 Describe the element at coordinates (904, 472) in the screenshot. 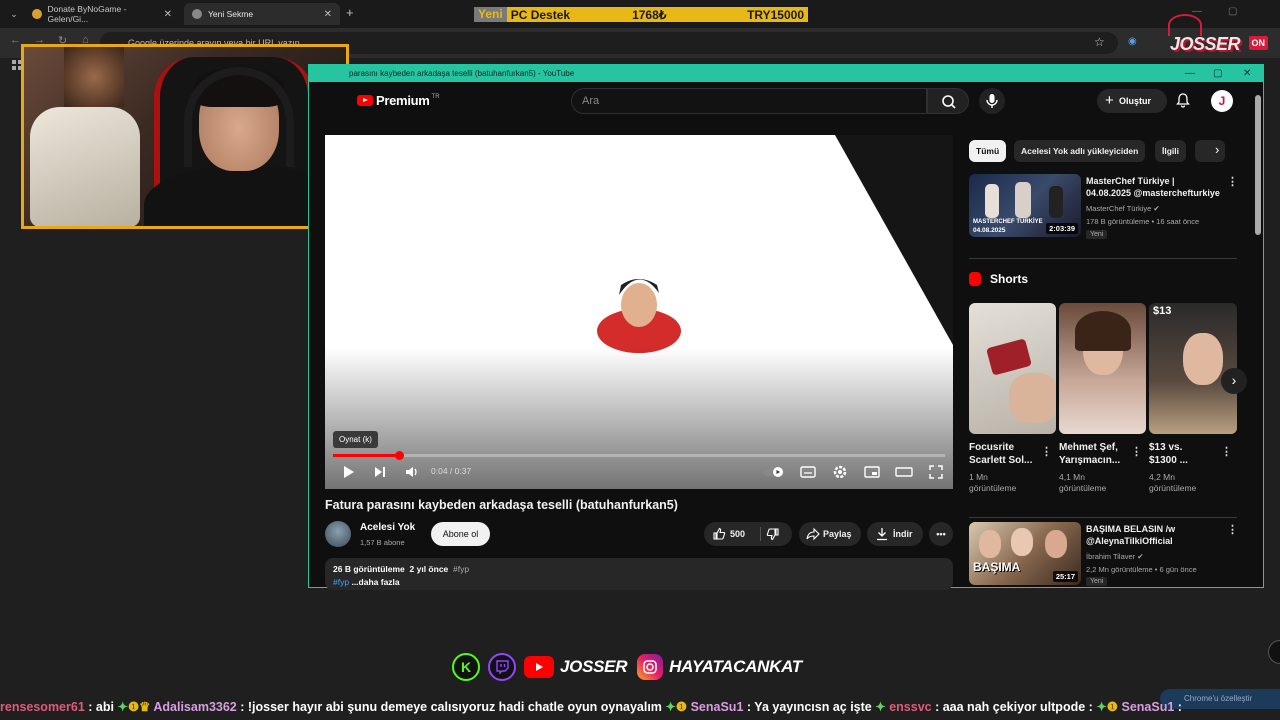

I see `theater-mode-icon` at that location.